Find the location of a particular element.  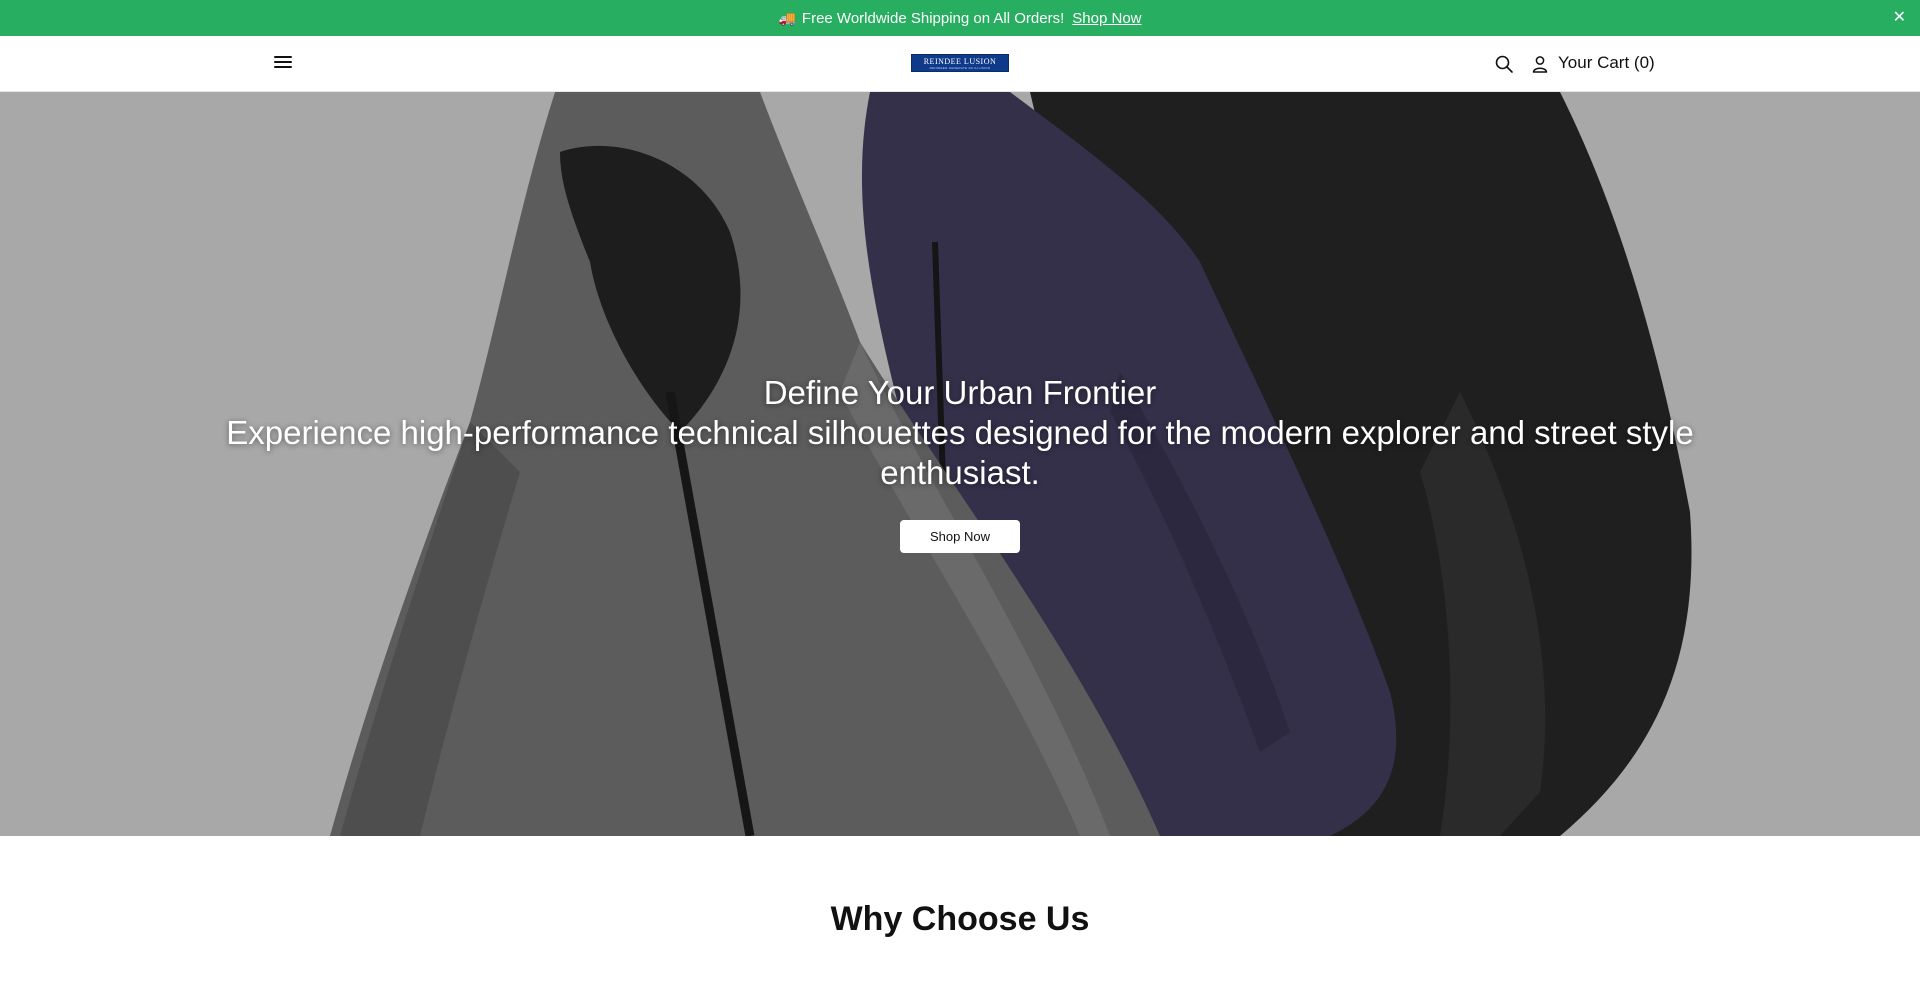

hero-shop-now-button: Shop Now is located at coordinates (960, 536).